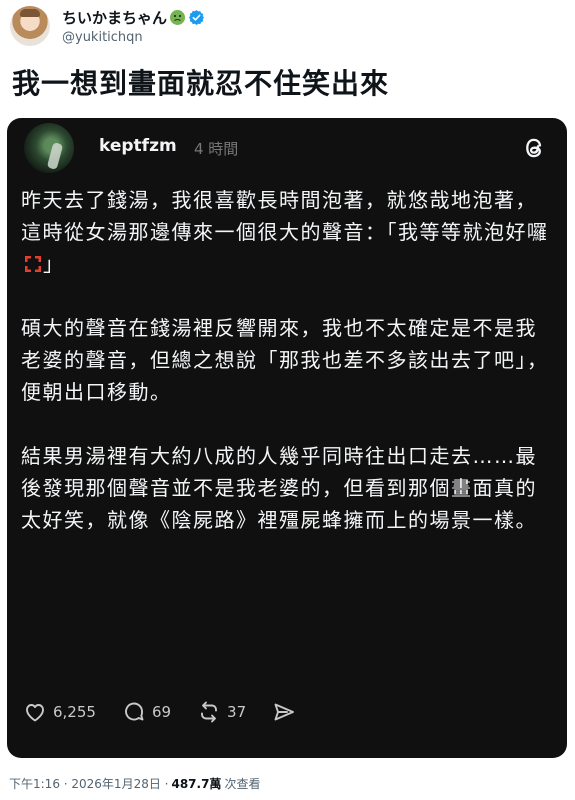  Describe the element at coordinates (35, 713) in the screenshot. I see `heart-icon` at that location.